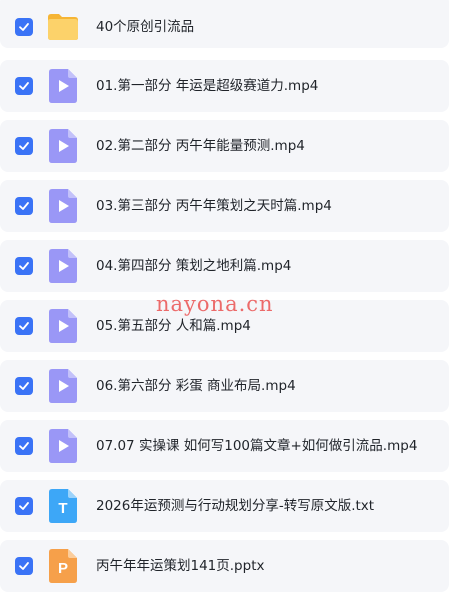 The width and height of the screenshot is (449, 608). What do you see at coordinates (235, 506) in the screenshot?
I see `file-name: 2026年运预测与行动规划分享-转写原文版.txt` at bounding box center [235, 506].